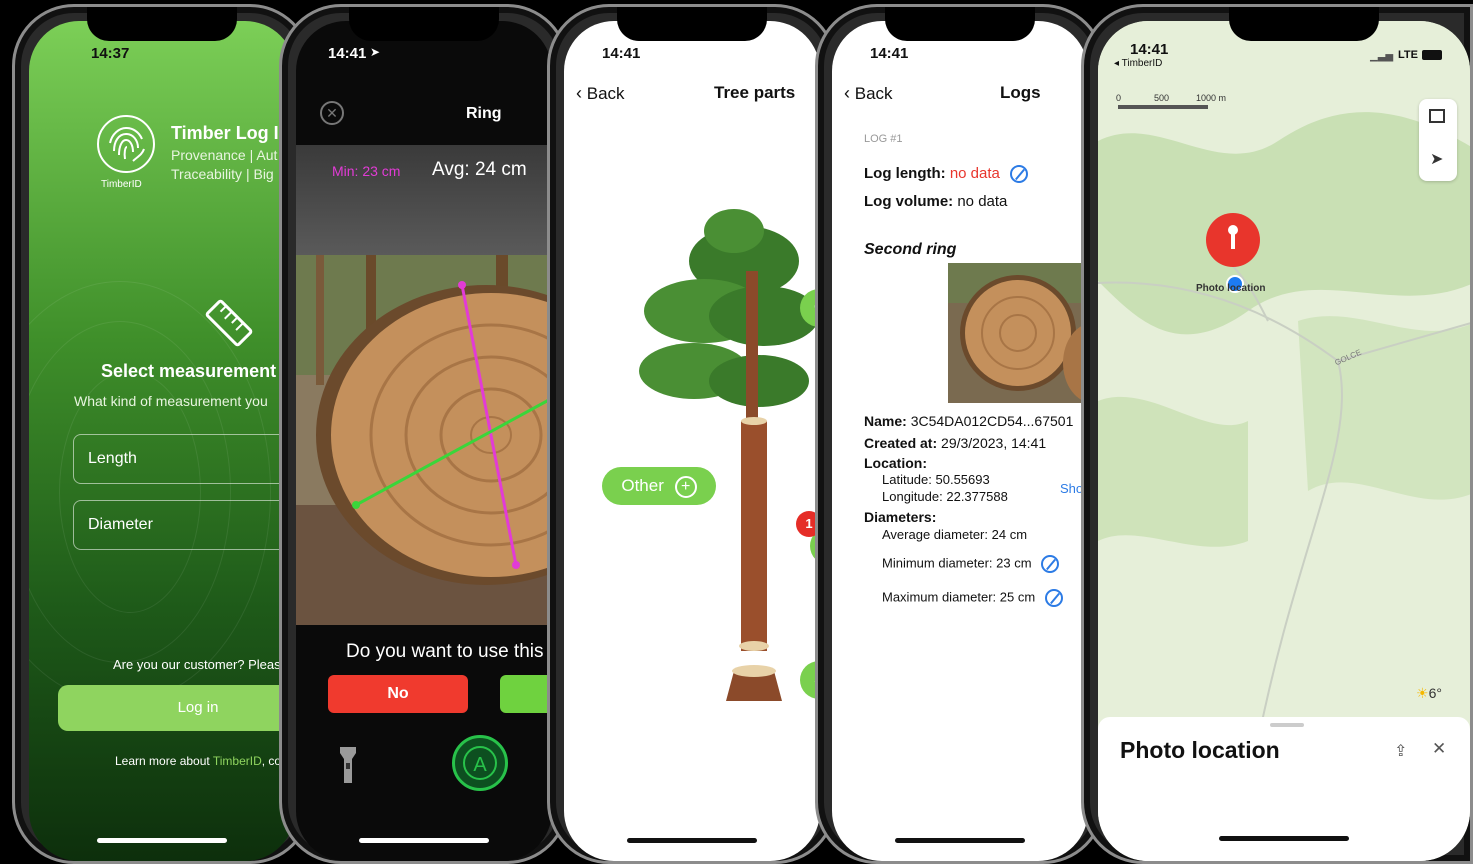 The height and width of the screenshot is (864, 1473). Describe the element at coordinates (974, 173) in the screenshot. I see `log-length-value: no data` at that location.